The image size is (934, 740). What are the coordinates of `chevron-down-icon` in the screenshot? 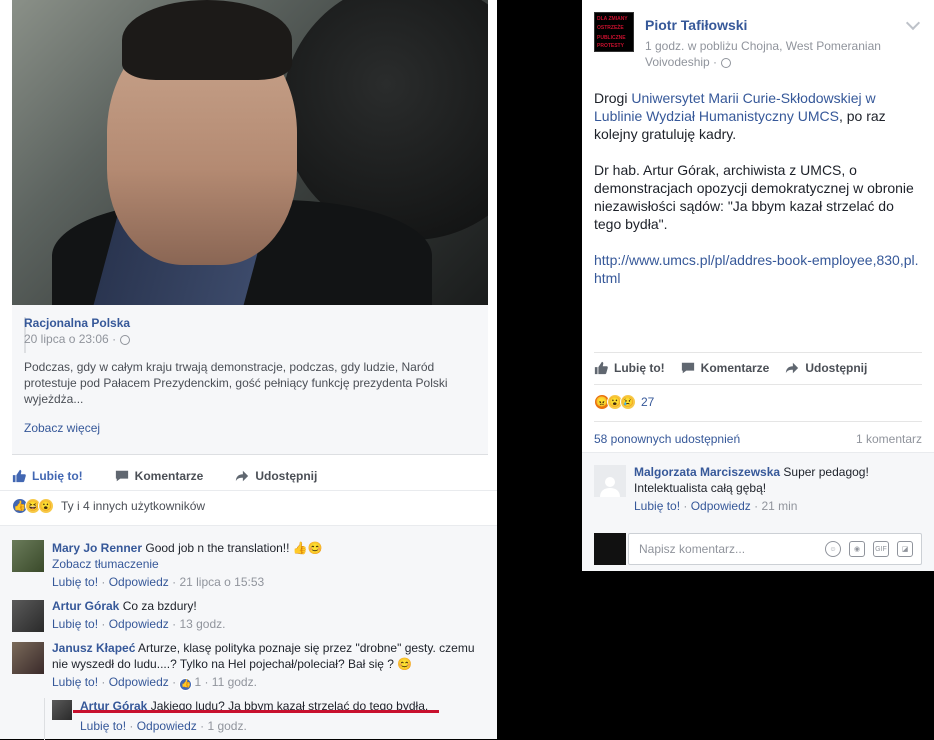 It's located at (913, 23).